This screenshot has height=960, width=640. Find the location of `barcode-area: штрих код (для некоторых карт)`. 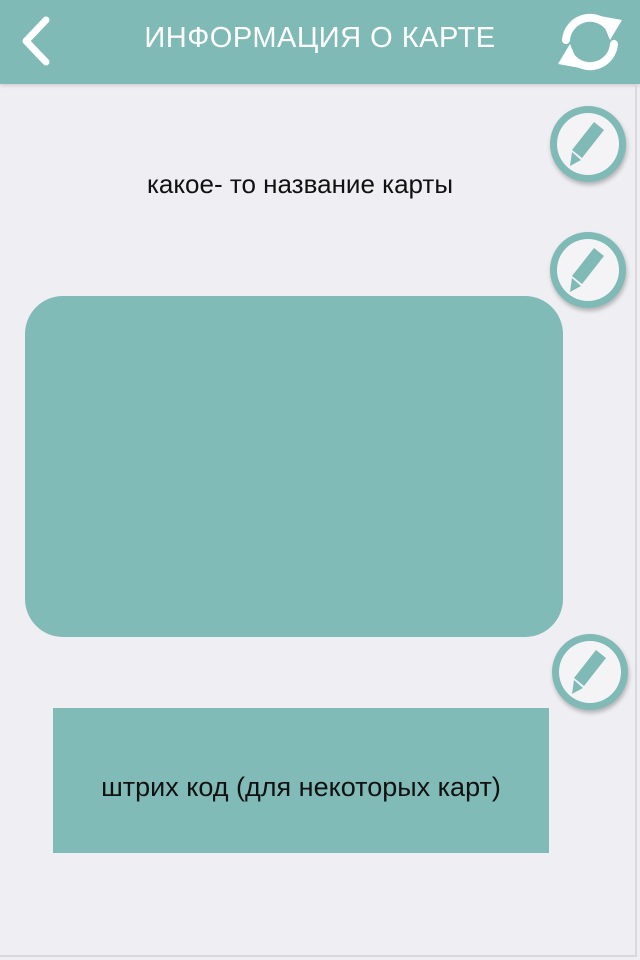

barcode-area: штрих код (для некоторых карт) is located at coordinates (301, 780).